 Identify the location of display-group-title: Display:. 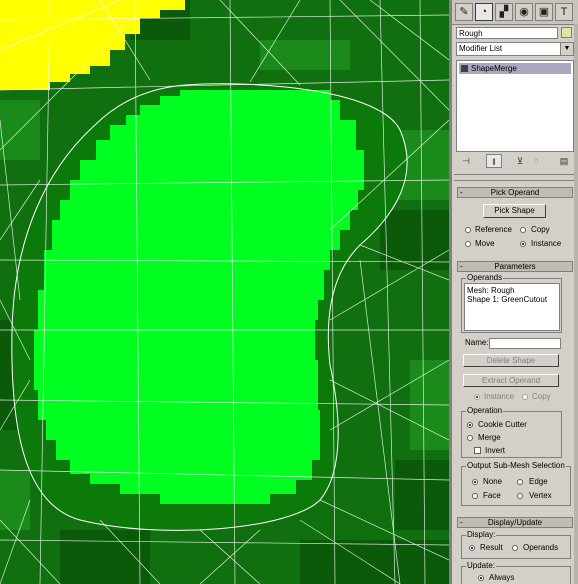
(481, 535).